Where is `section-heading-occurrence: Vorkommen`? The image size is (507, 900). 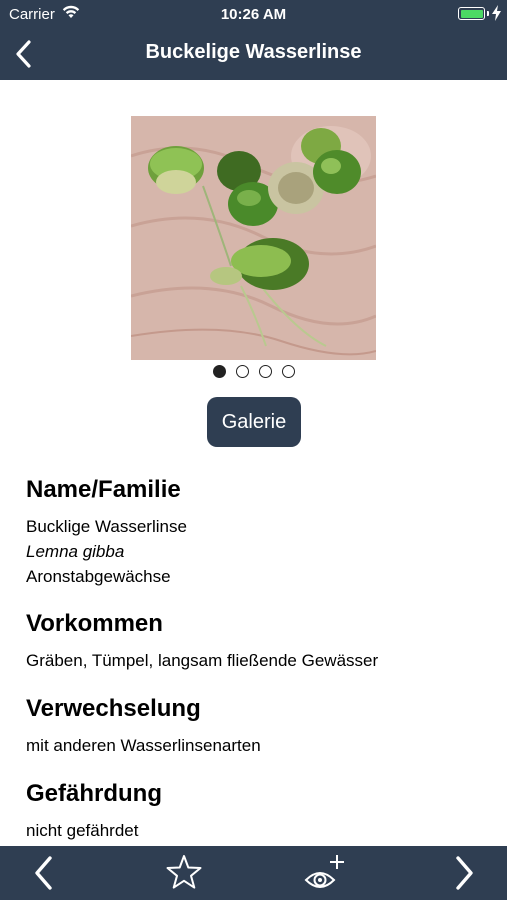
section-heading-occurrence: Vorkommen is located at coordinates (94, 623).